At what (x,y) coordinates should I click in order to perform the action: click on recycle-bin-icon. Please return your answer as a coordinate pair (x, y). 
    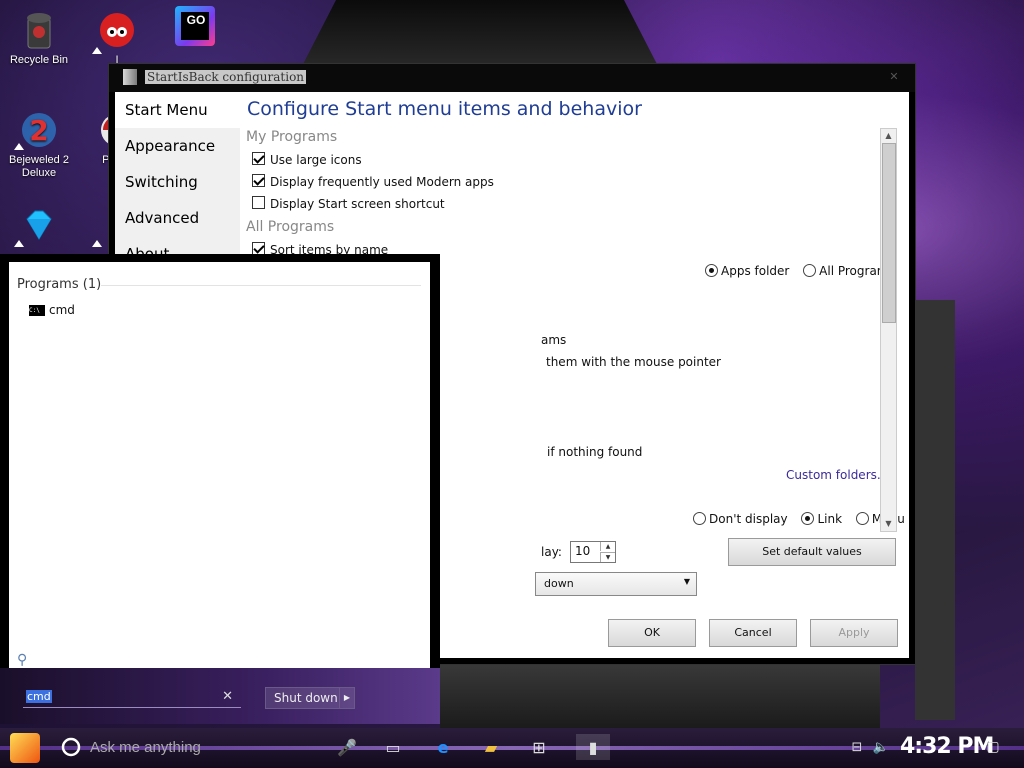
    Looking at the image, I should click on (39, 30).